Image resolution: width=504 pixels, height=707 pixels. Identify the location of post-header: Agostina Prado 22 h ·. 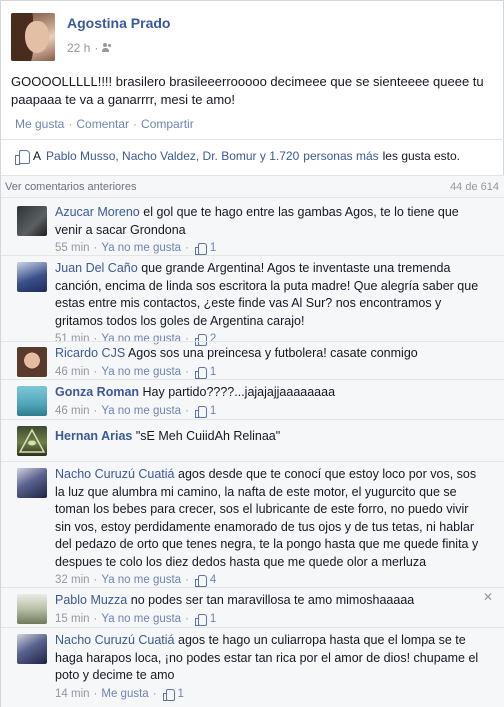
(251, 39).